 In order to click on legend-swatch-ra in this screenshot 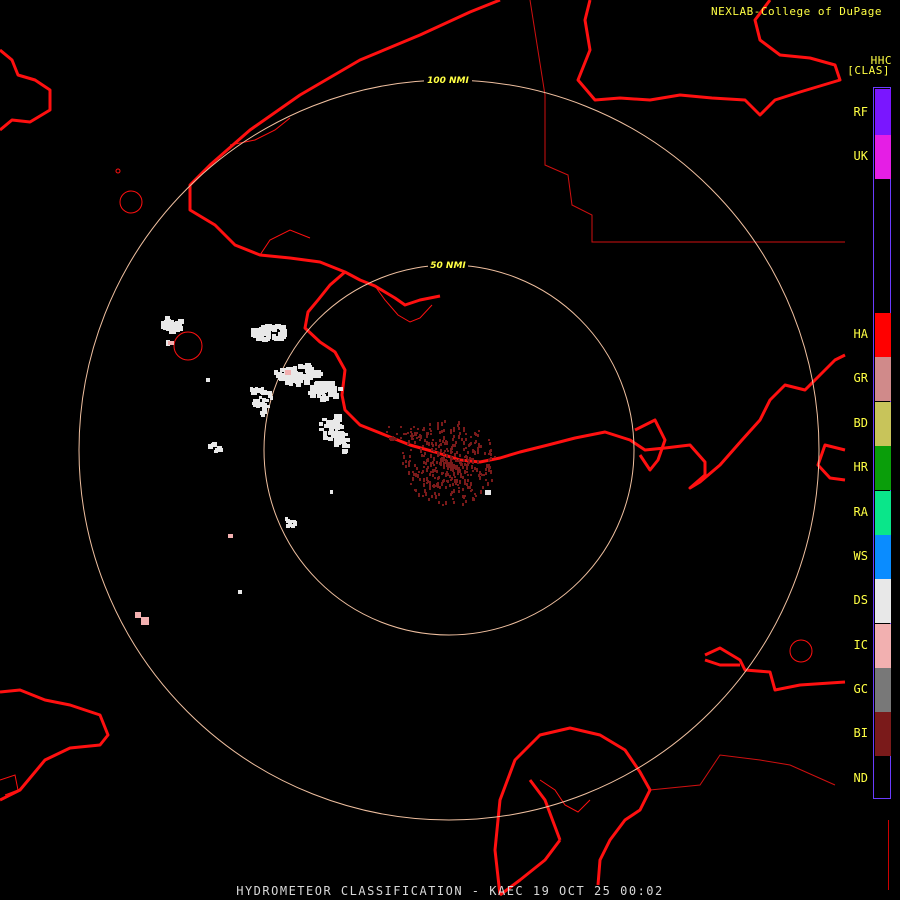, I will do `click(883, 513)`.